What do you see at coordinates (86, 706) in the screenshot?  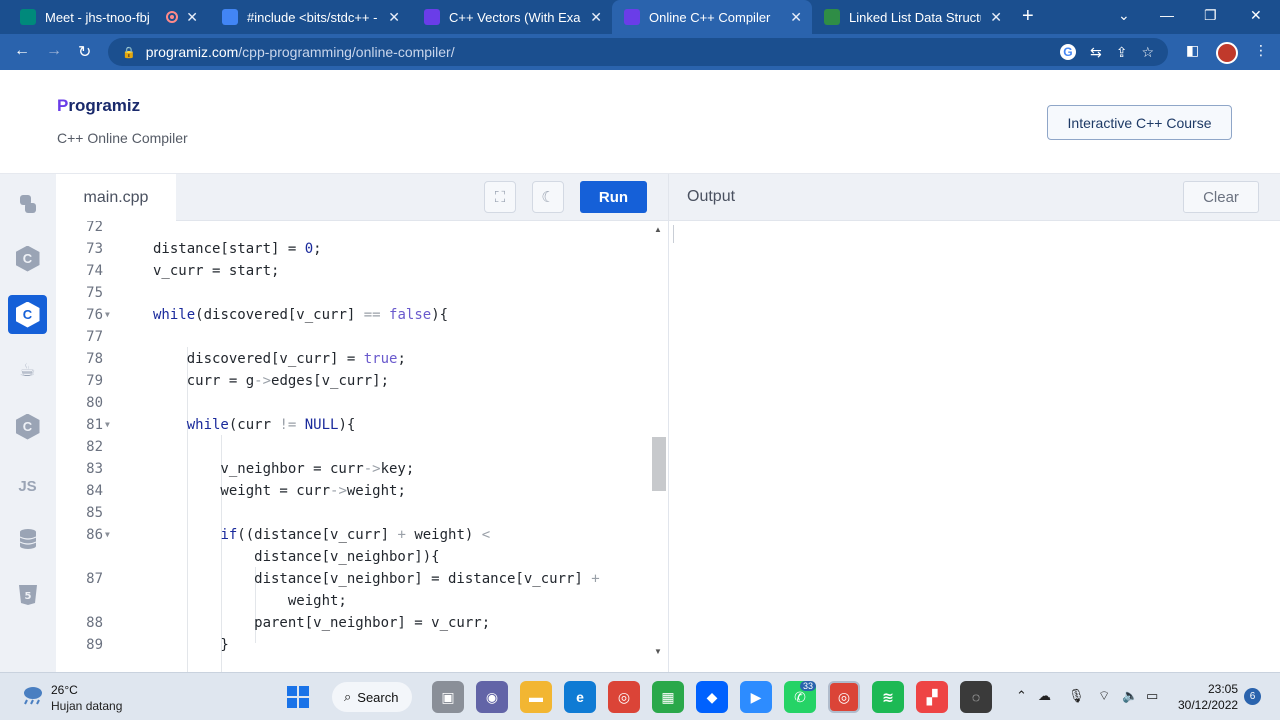 I see `weather-description: Hujan datang` at bounding box center [86, 706].